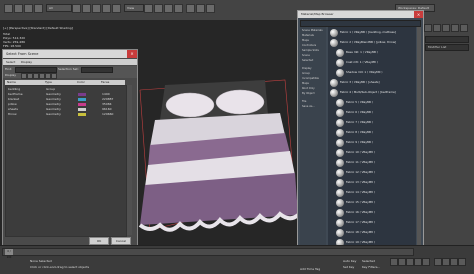  I want to click on list-item: Fabric 3 ( VRayMtl ) [sheets], so click(372, 83).